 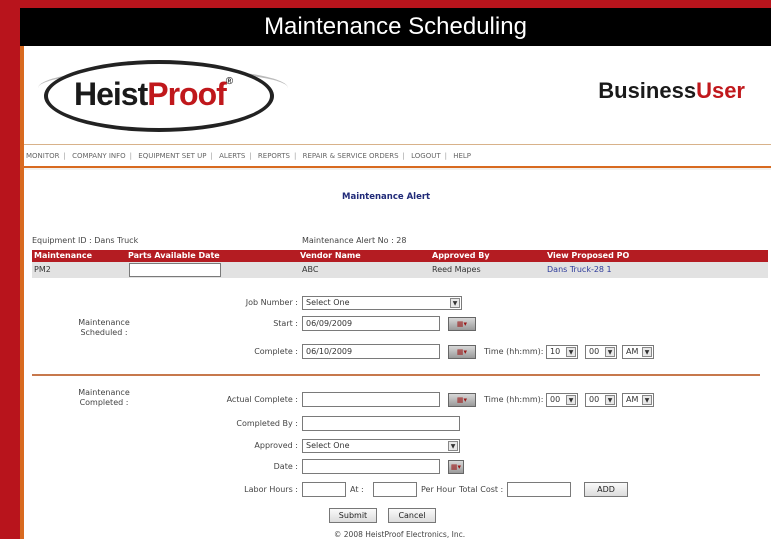 I want to click on complete-date-input: 06/10/2009, so click(x=371, y=351).